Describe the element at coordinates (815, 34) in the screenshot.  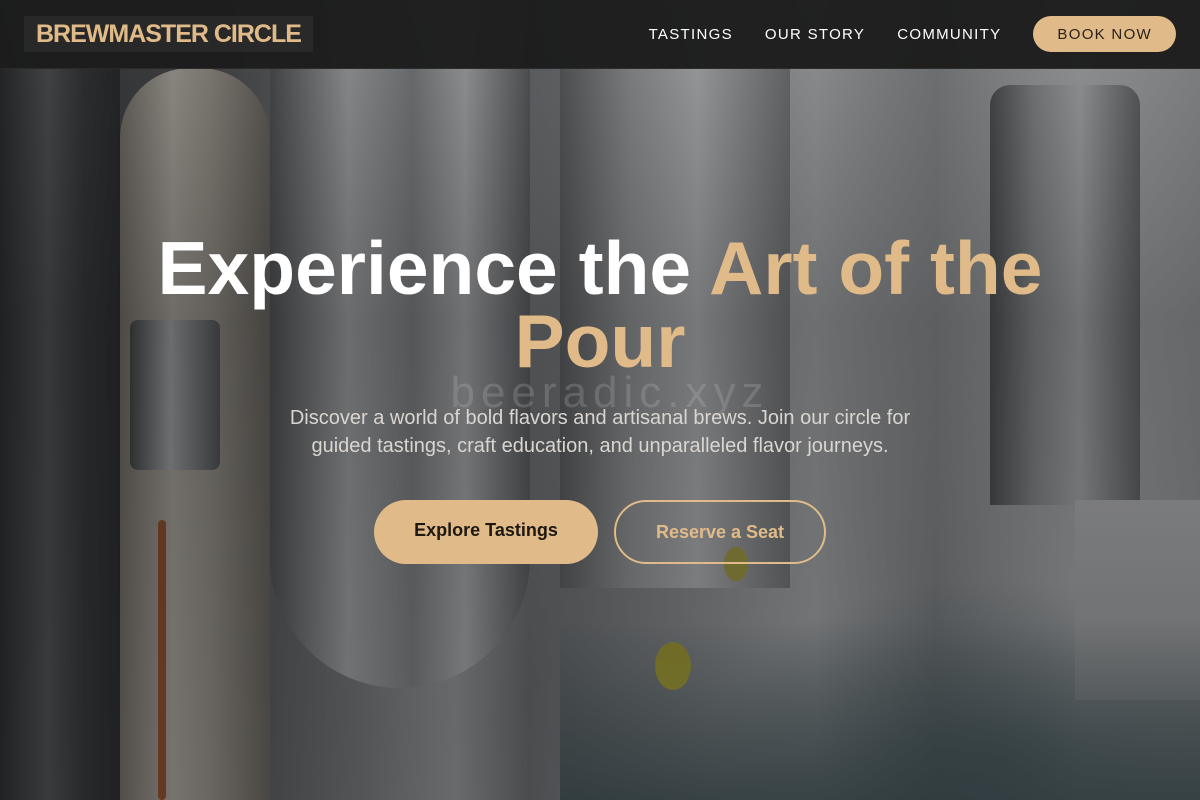
I see `nav-link-our-story: OUR STORY` at that location.